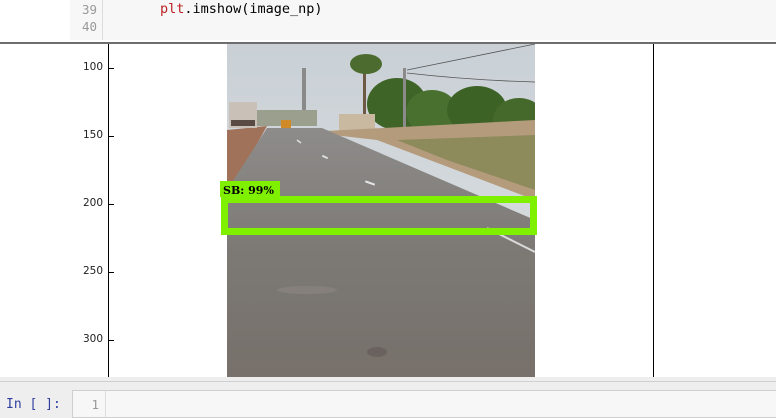  I want to click on code-module: plt, so click(172, 9).